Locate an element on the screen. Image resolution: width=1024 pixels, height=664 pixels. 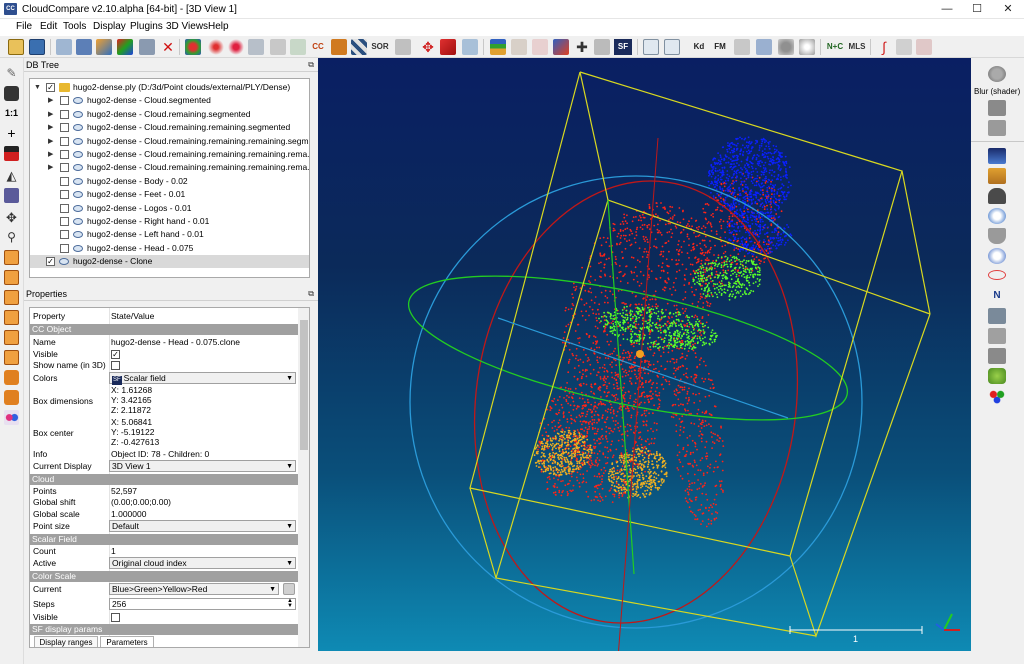
tab-parameters: Parameters is located at coordinates (127, 641).